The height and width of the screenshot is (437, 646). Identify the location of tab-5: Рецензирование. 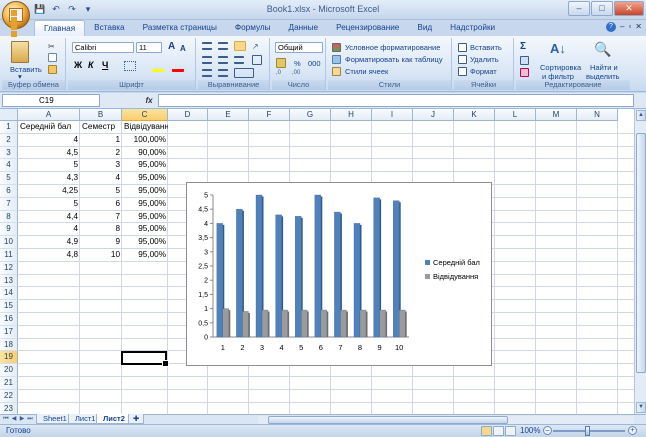
(367, 28).